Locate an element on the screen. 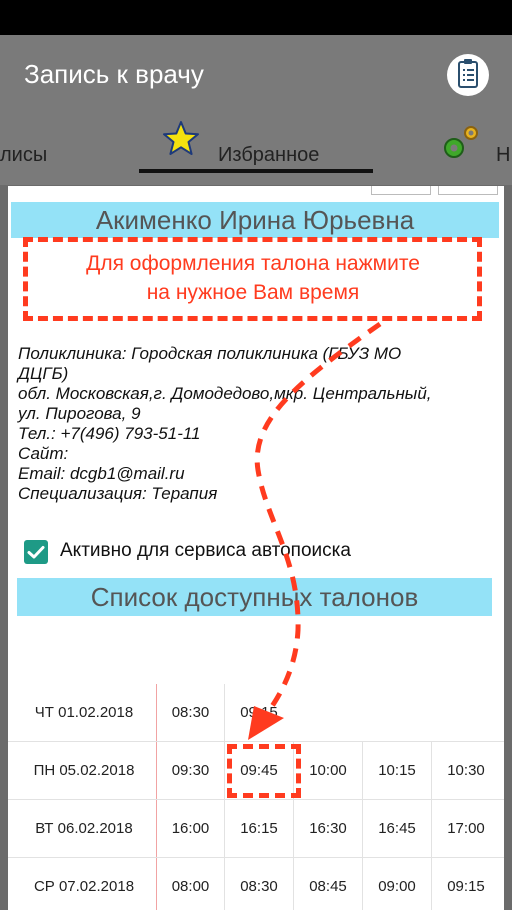 This screenshot has width=512, height=910. arrow-head-icon is located at coordinates (266, 723).